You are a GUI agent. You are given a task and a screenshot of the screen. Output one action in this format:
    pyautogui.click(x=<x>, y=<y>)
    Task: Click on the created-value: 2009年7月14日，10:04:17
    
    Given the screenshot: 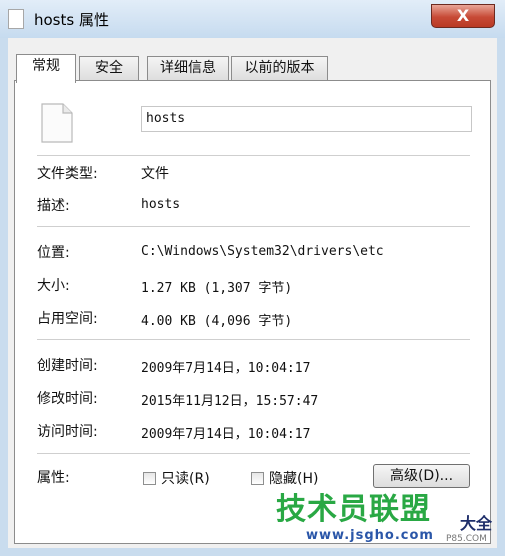 What is the action you would take?
    pyautogui.click(x=226, y=368)
    